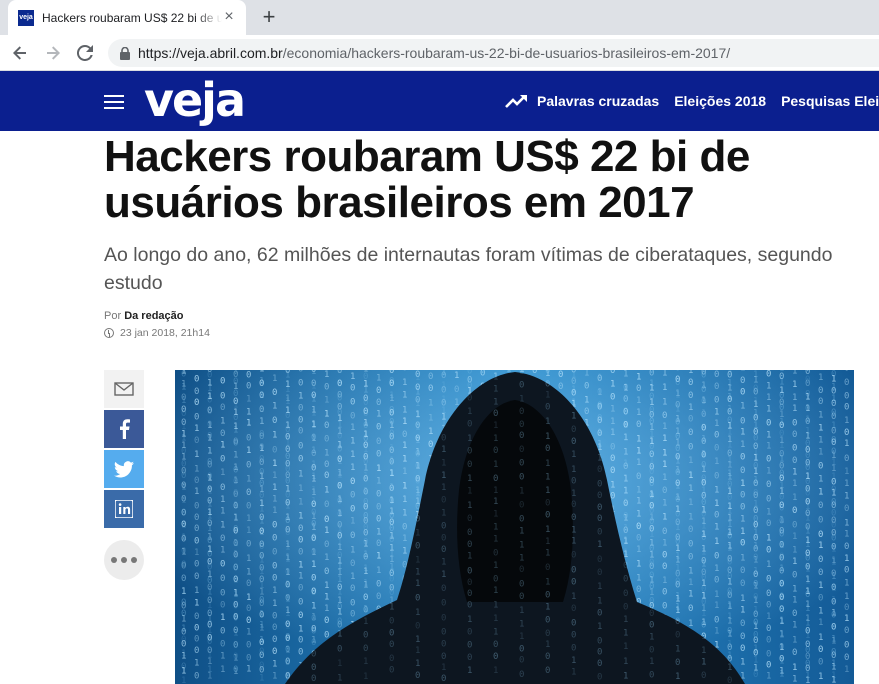 The image size is (879, 684). What do you see at coordinates (229, 17) in the screenshot?
I see `close-tab-icon: ×` at bounding box center [229, 17].